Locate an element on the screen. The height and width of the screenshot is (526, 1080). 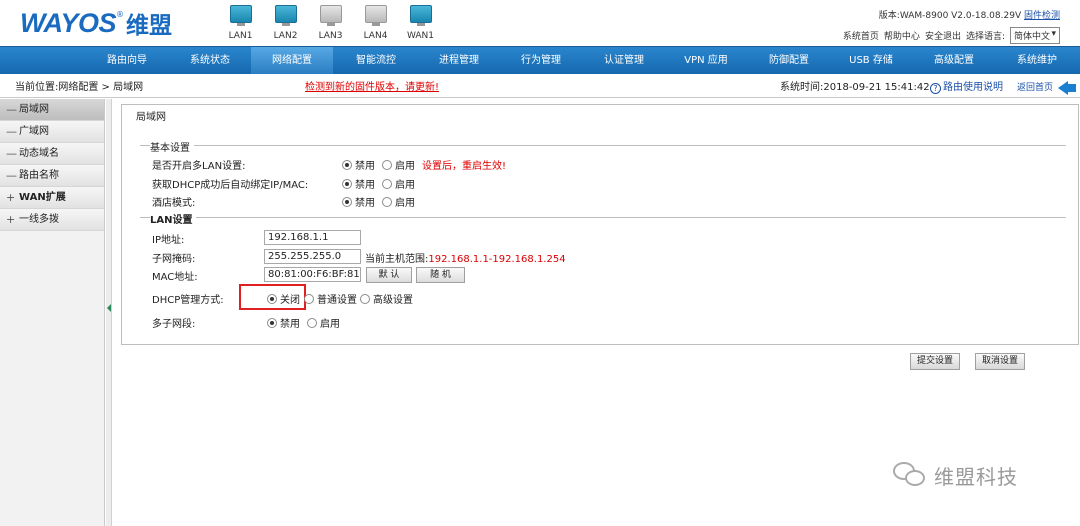
chevron-down-icon: ▾ is located at coordinates (1053, 34).